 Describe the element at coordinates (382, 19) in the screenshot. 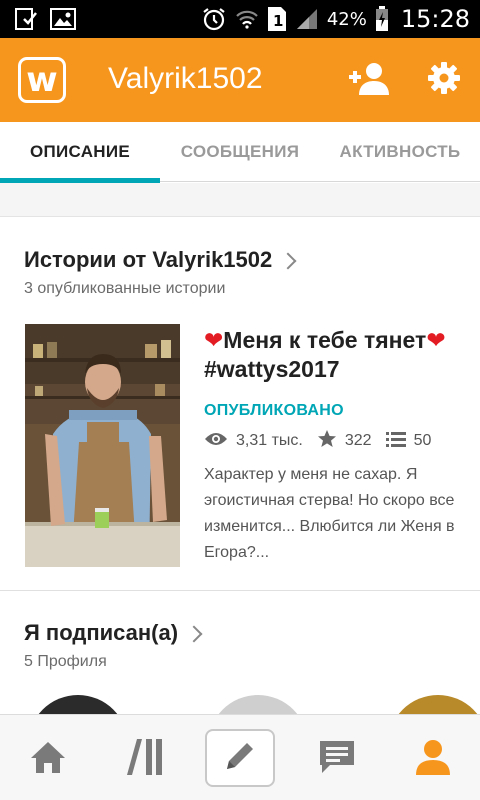

I see `battery-charging-icon` at that location.